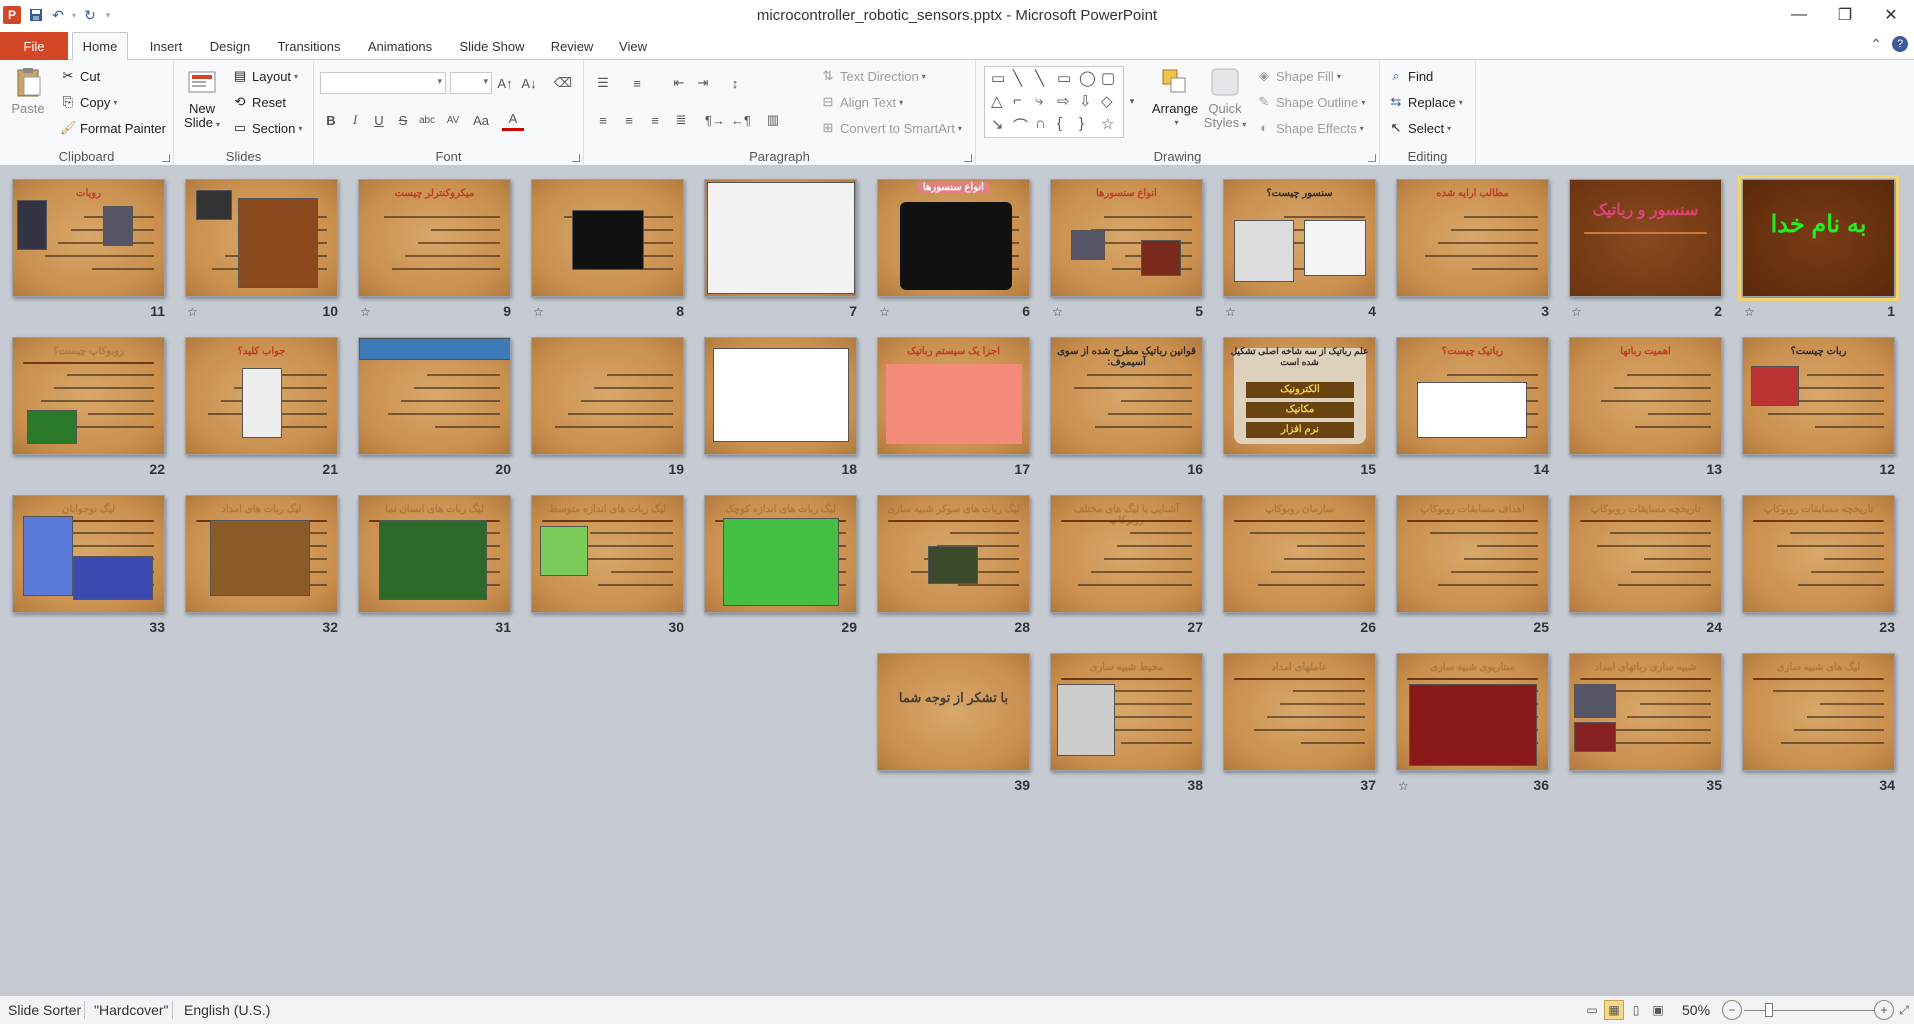  What do you see at coordinates (1904, 1010) in the screenshot?
I see `fit-to-window-icon: ⤢` at bounding box center [1904, 1010].